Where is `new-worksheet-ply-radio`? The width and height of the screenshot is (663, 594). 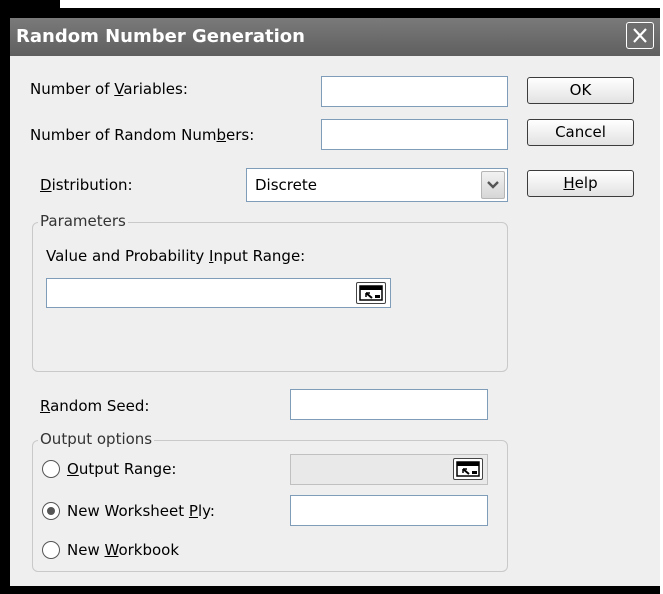
new-worksheet-ply-radio is located at coordinates (51, 511).